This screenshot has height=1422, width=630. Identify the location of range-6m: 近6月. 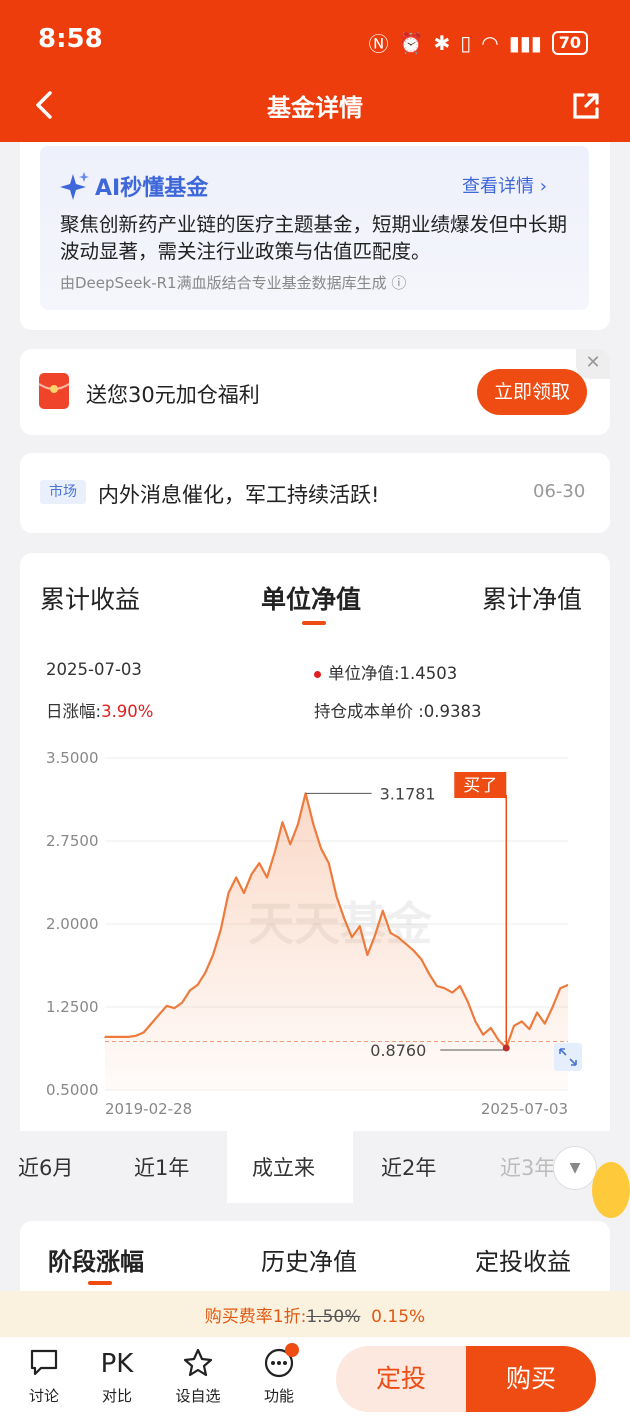
(45, 1167).